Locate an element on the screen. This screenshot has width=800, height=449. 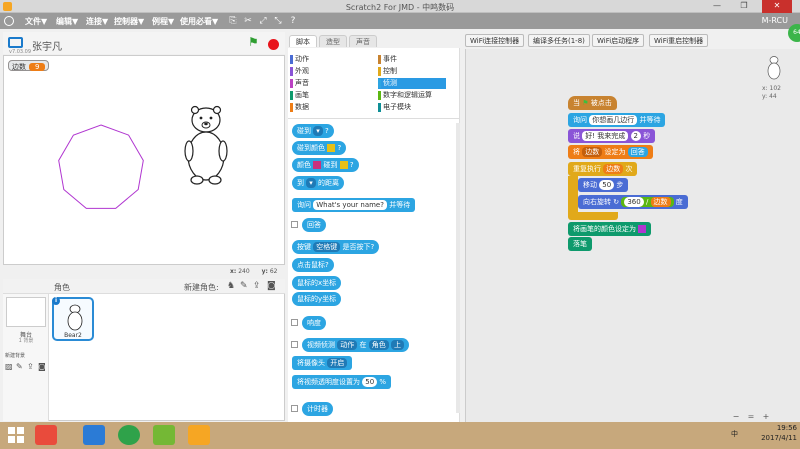
wifi-restart-button: WiFi重启控制器 is located at coordinates (679, 40).